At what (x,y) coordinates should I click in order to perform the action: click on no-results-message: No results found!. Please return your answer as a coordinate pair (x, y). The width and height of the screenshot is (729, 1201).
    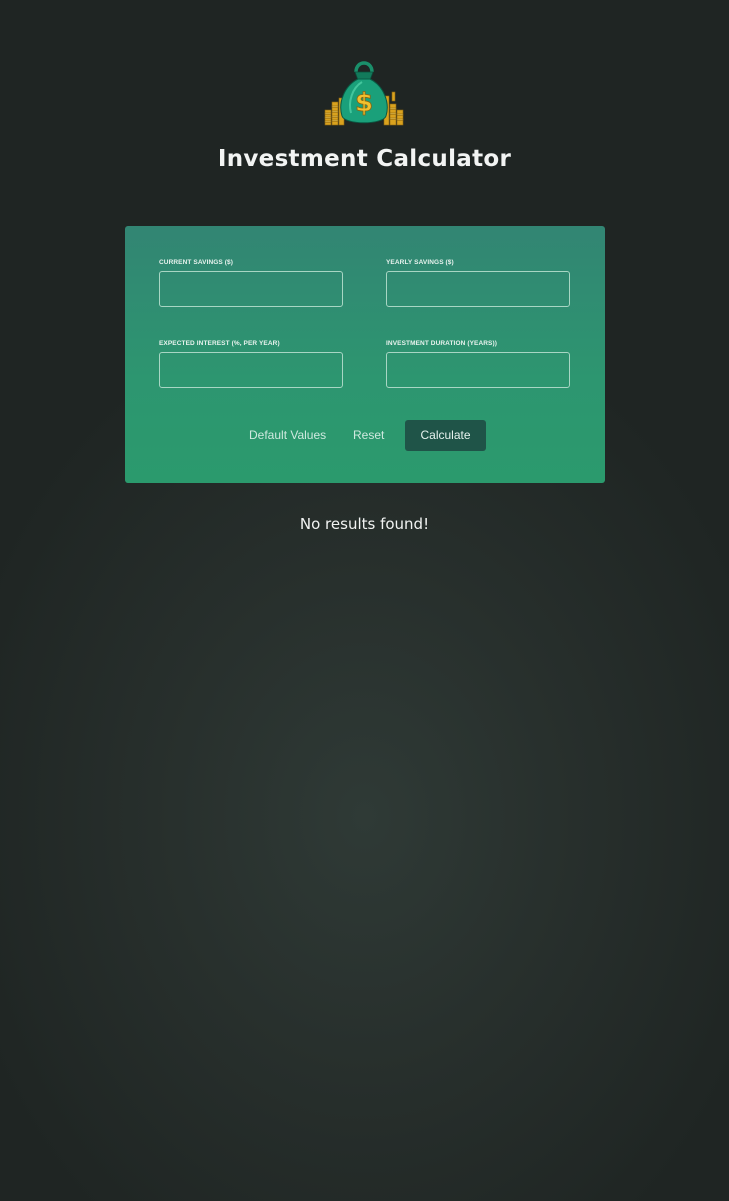
    Looking at the image, I should click on (364, 524).